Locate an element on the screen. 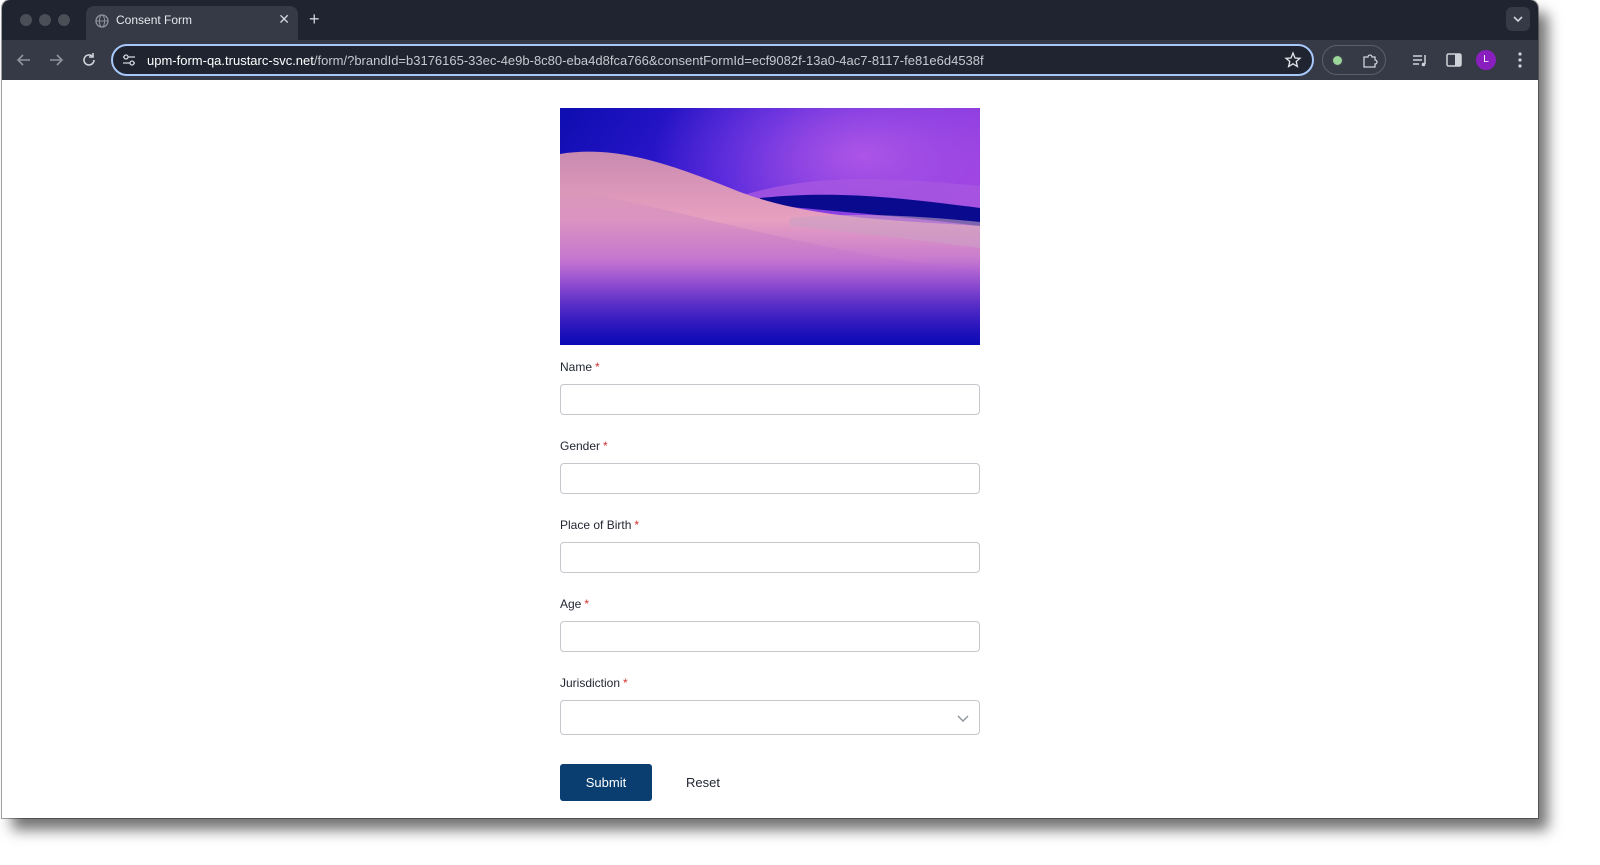 Image resolution: width=1600 pixels, height=865 pixels. url-host: upm-form-qa.trustarc-svc.net is located at coordinates (230, 60).